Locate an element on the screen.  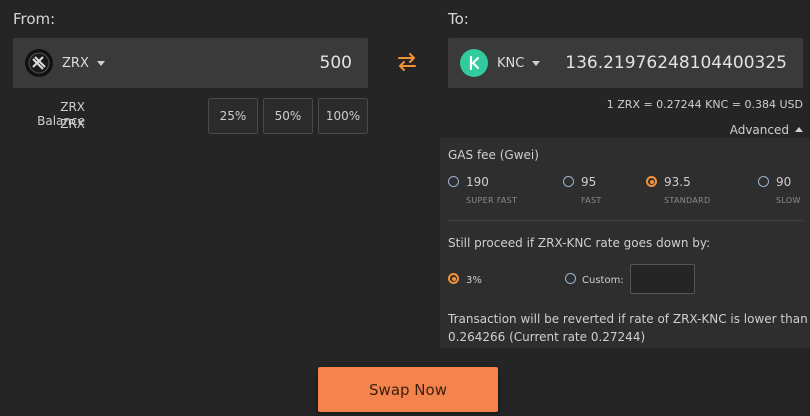
slippage-custom-input is located at coordinates (662, 279).